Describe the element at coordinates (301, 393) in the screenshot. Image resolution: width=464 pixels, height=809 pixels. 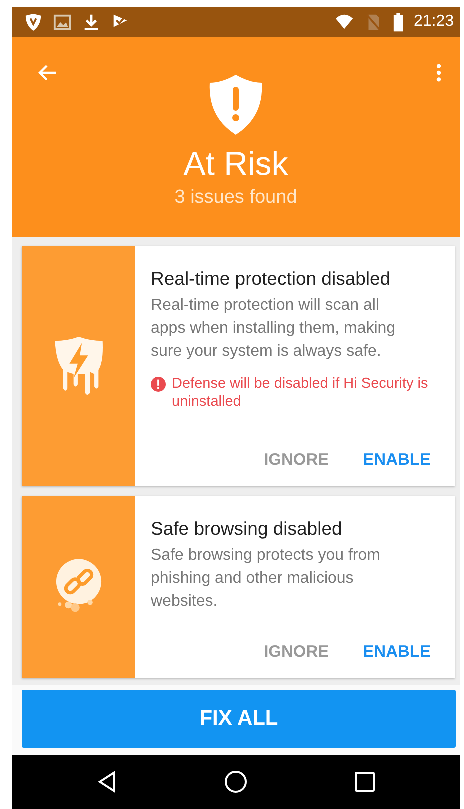
I see `warning-text: Defense will be disabled if Hi Security is uninstalled` at that location.